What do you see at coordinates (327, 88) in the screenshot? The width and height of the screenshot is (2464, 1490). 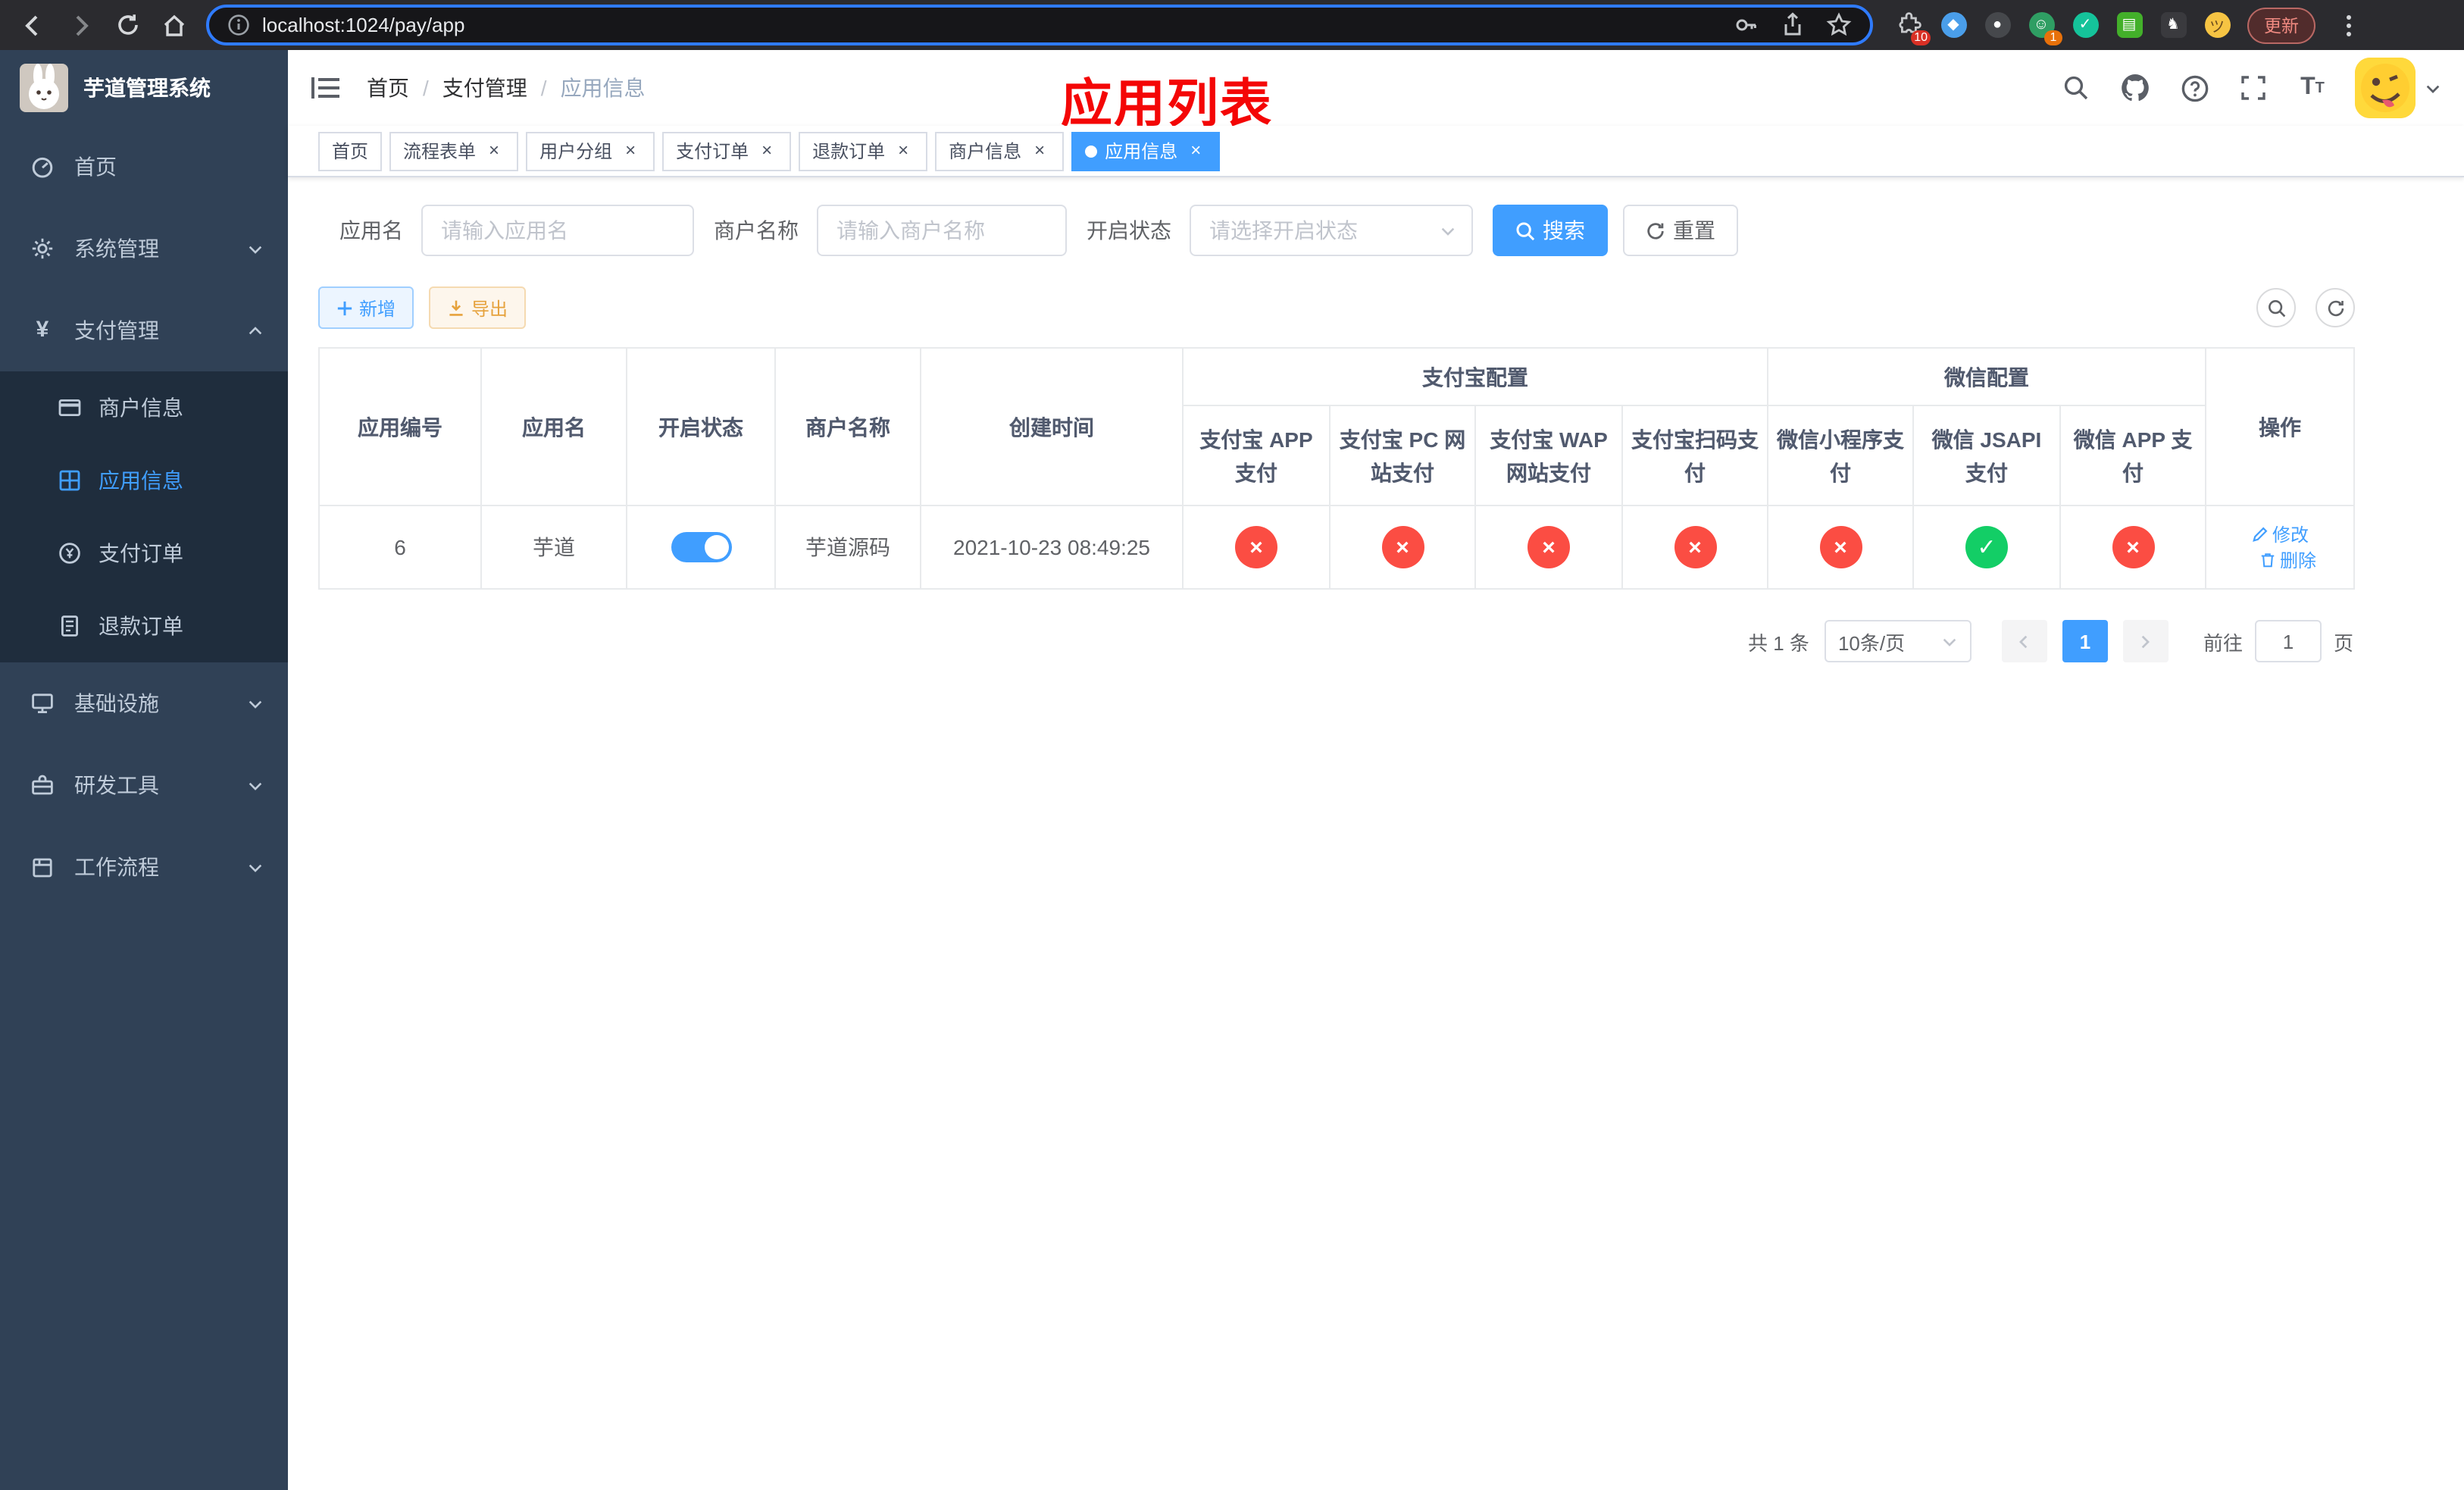 I see `sidebar-collapse-icon` at bounding box center [327, 88].